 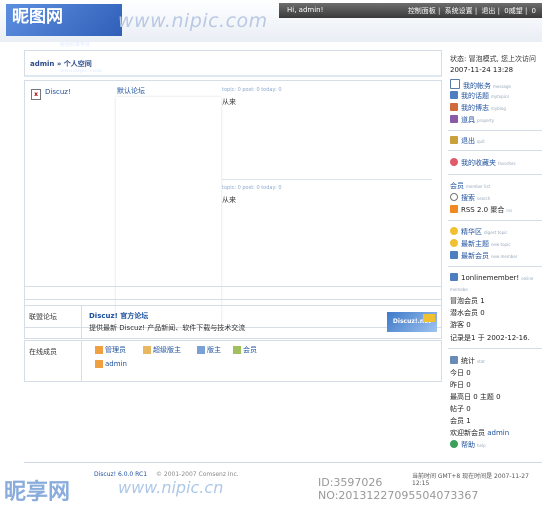 What do you see at coordinates (36, 94) in the screenshot?
I see `broken-image-icon: x` at bounding box center [36, 94].